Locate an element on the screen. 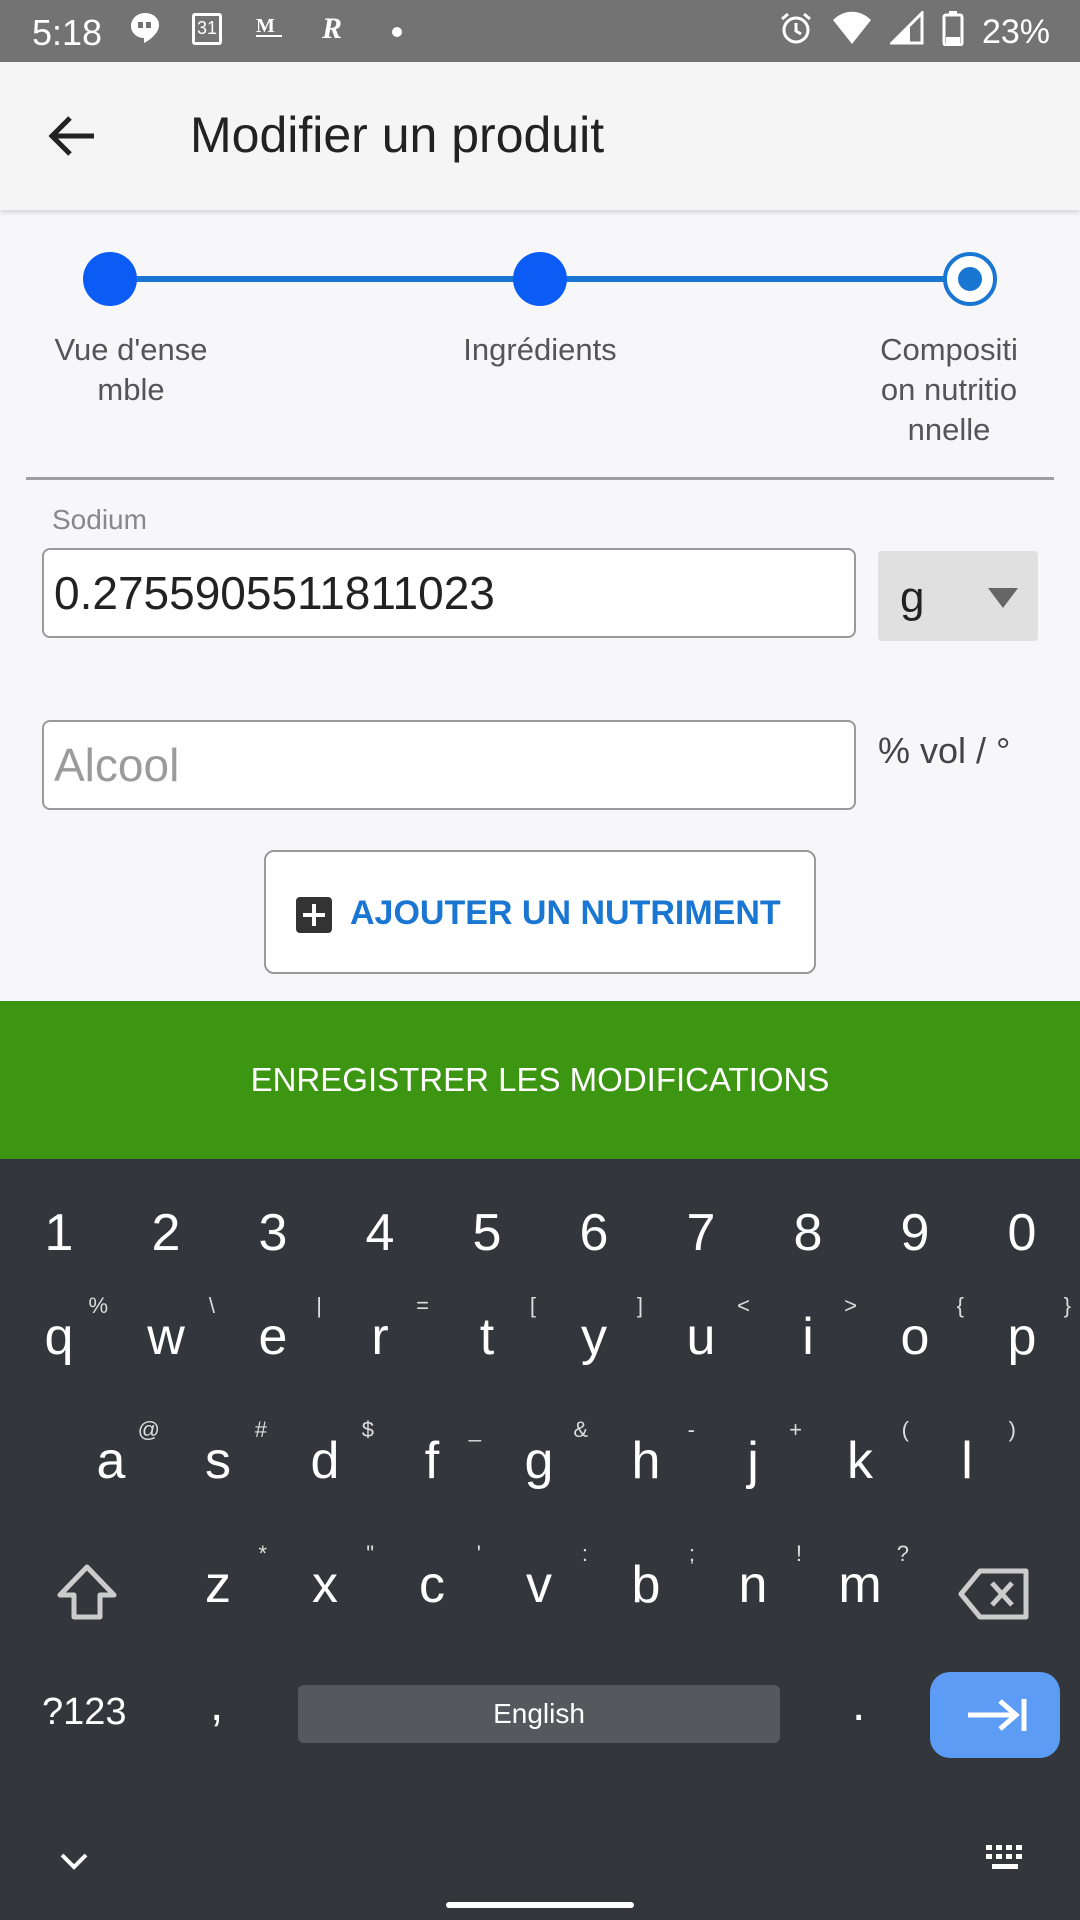 The height and width of the screenshot is (1920, 1080). symbols-key: ?123 is located at coordinates (84, 1712).